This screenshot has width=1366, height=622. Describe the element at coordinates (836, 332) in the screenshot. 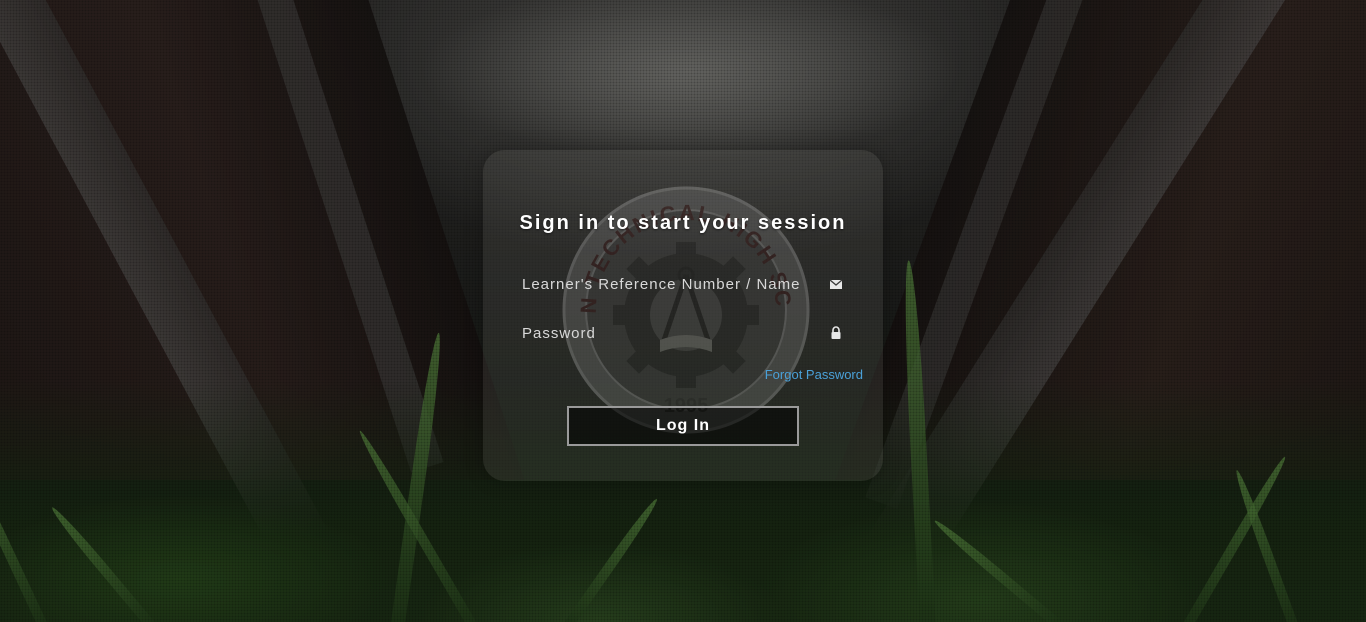

I see `lock-icon` at that location.